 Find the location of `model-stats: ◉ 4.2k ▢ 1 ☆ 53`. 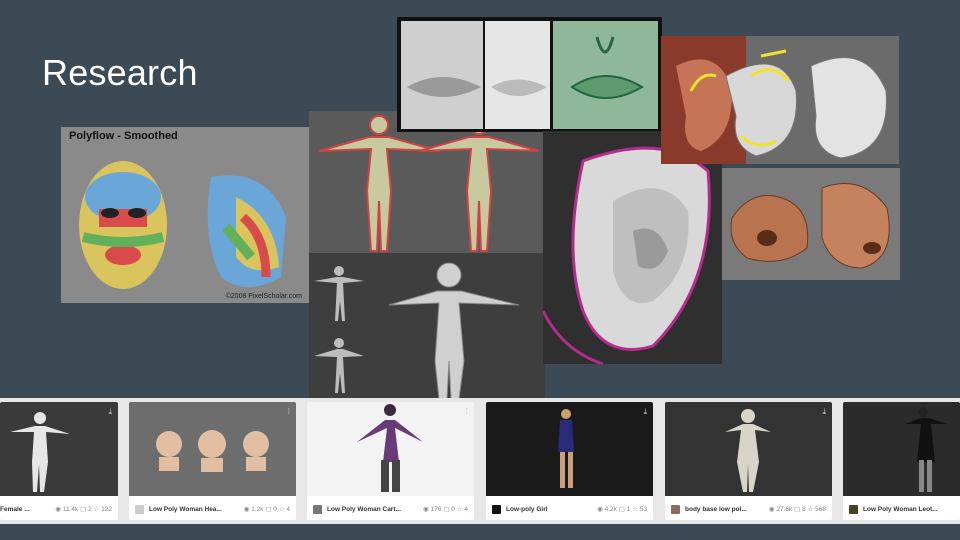

model-stats: ◉ 4.2k ▢ 1 ☆ 53 is located at coordinates (622, 509).